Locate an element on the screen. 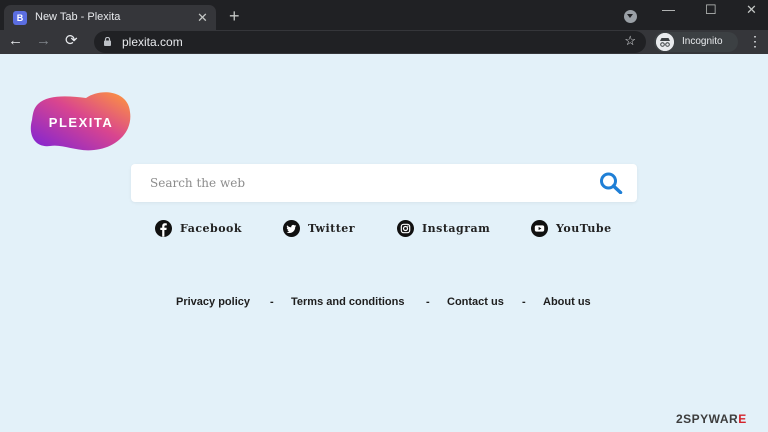 The image size is (768, 432). social-link-instagram: Instagram is located at coordinates (444, 228).